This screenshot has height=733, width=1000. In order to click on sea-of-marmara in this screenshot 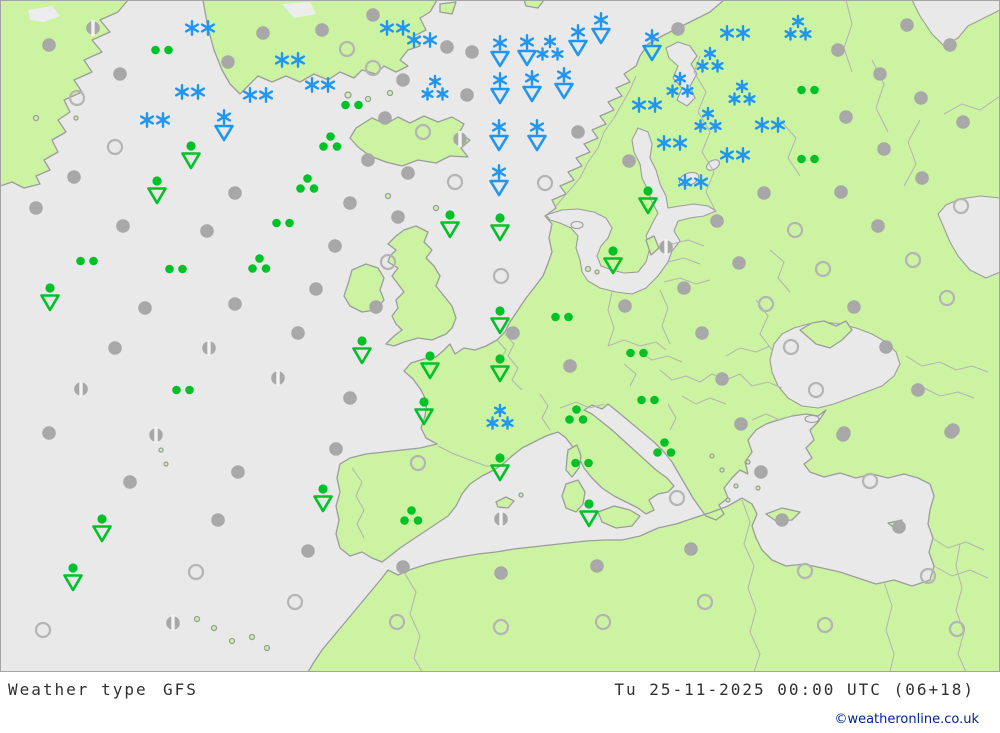, I will do `click(812, 419)`.